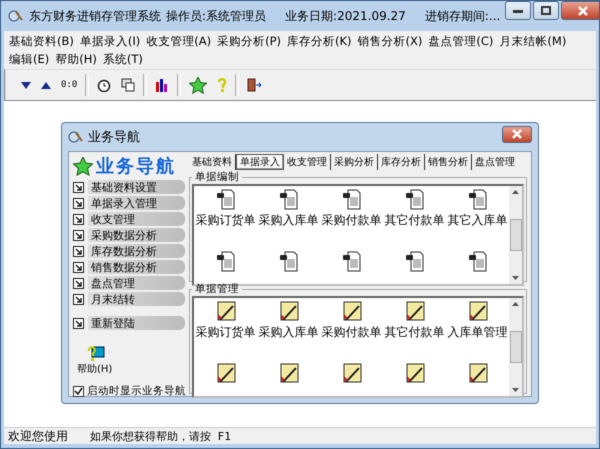  Describe the element at coordinates (76, 59) in the screenshot. I see `menu-item: 帮助(H)` at that location.